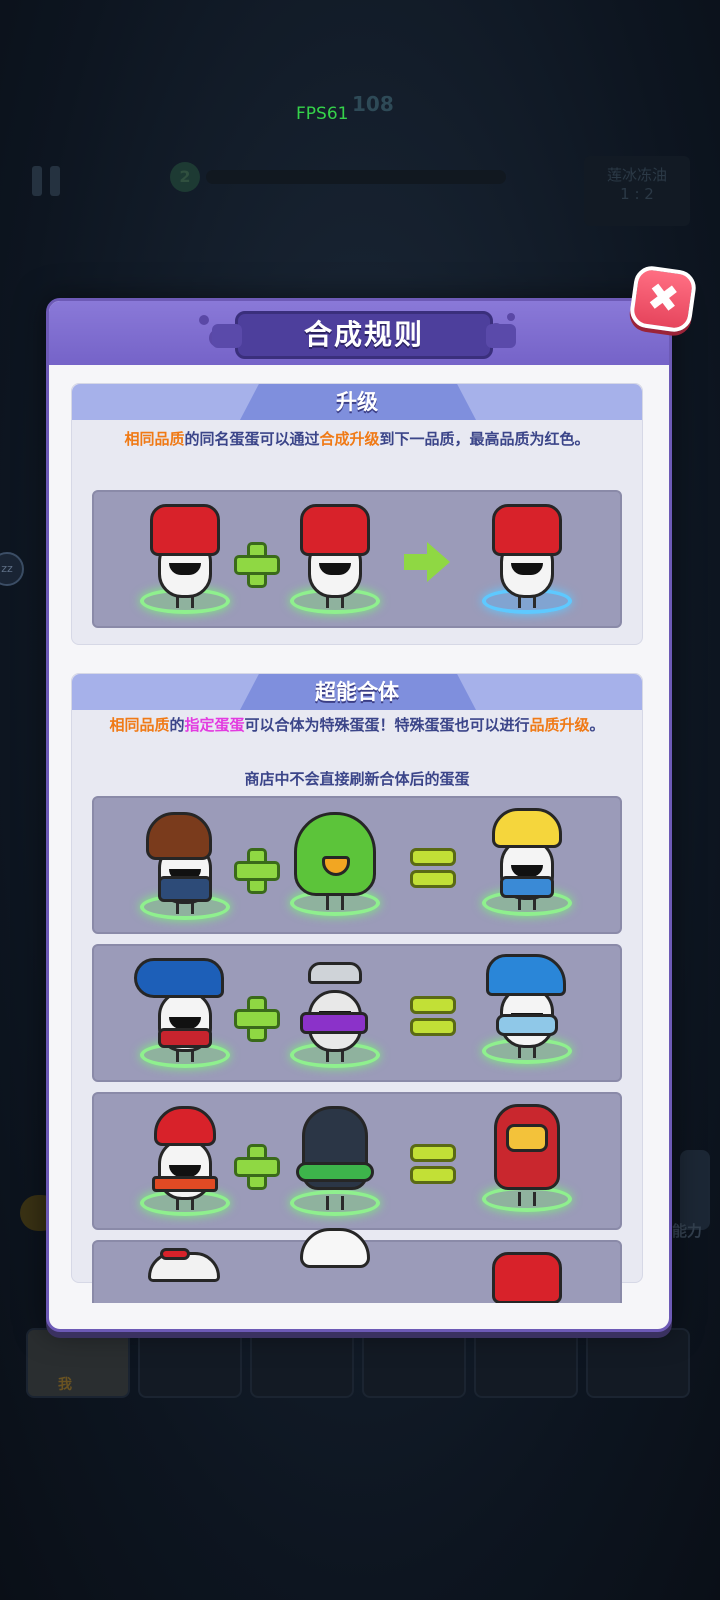  I want to click on dialog-title: 合成规则, so click(363, 334).